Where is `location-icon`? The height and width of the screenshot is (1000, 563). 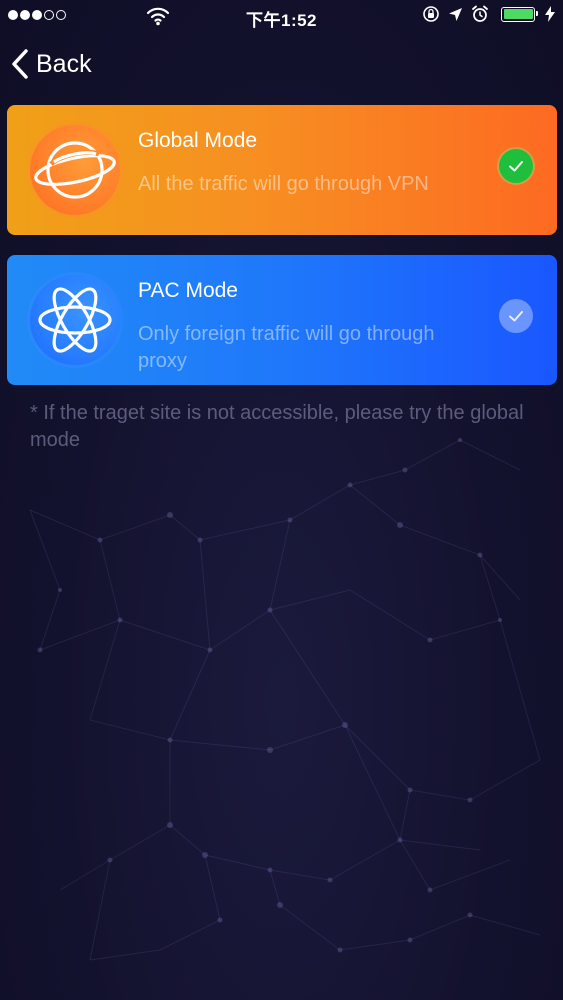
location-icon is located at coordinates (455, 14).